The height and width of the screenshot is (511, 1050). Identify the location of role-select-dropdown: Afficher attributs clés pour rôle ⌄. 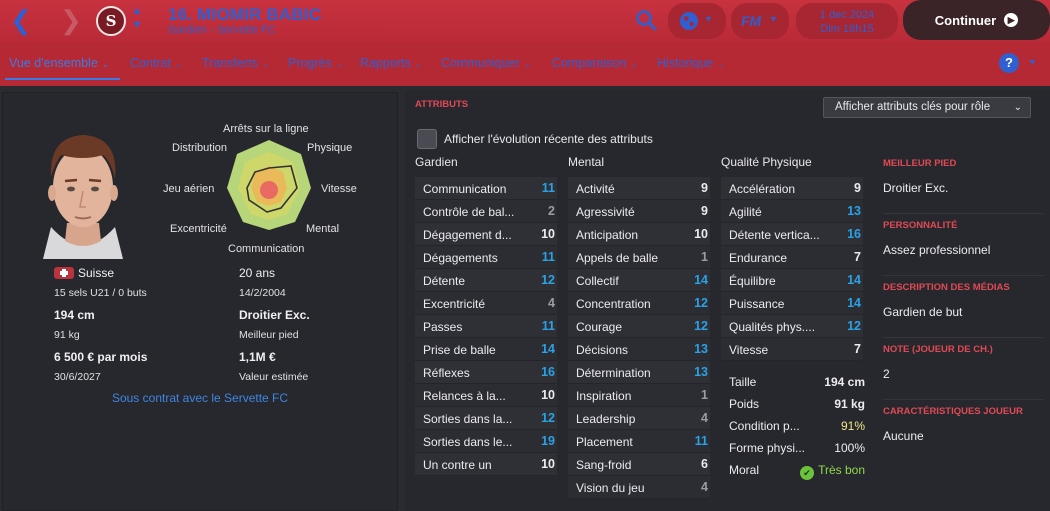
(927, 107).